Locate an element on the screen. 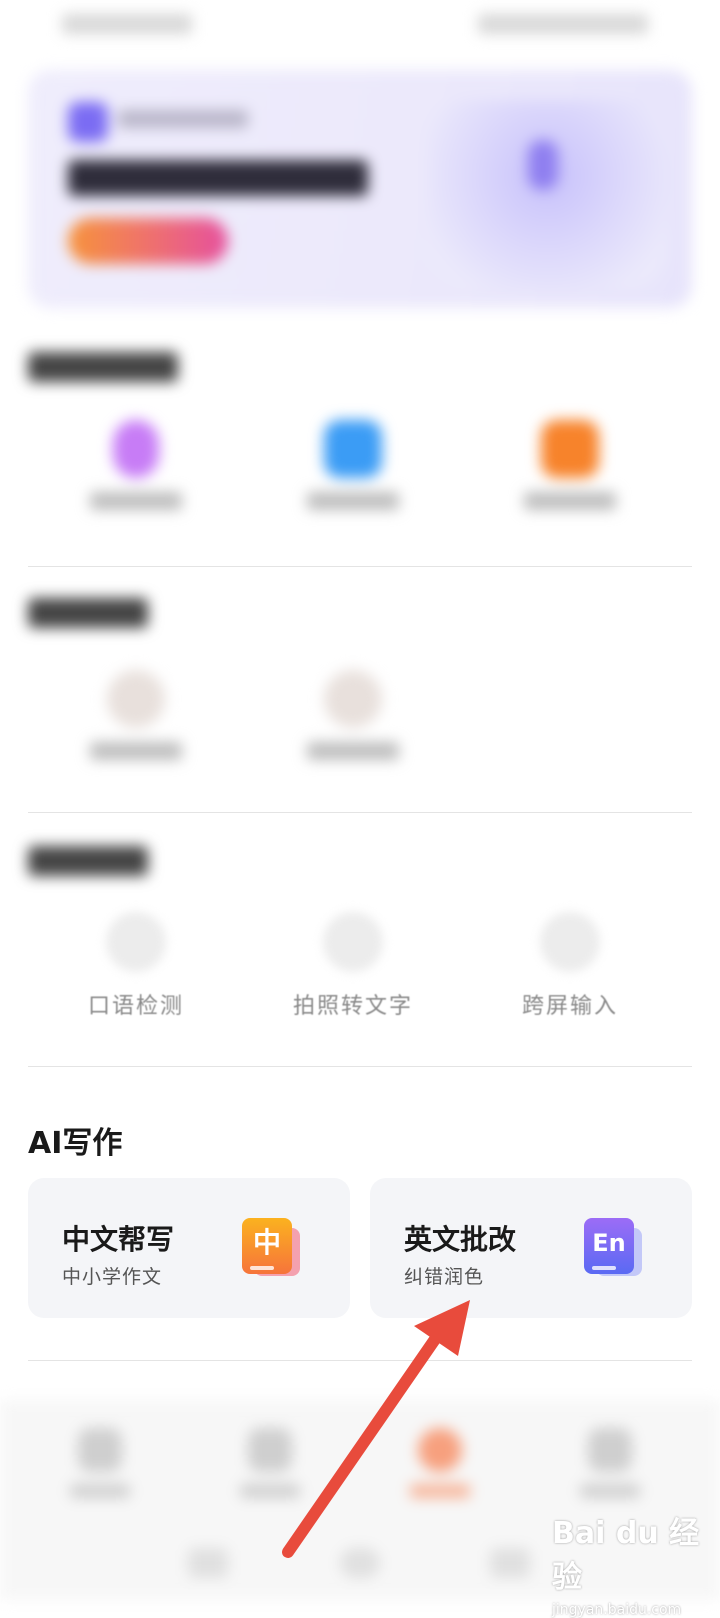 This screenshot has width=720, height=1618. english-correction-card: 英文批改 纠错润色 En is located at coordinates (531, 1248).